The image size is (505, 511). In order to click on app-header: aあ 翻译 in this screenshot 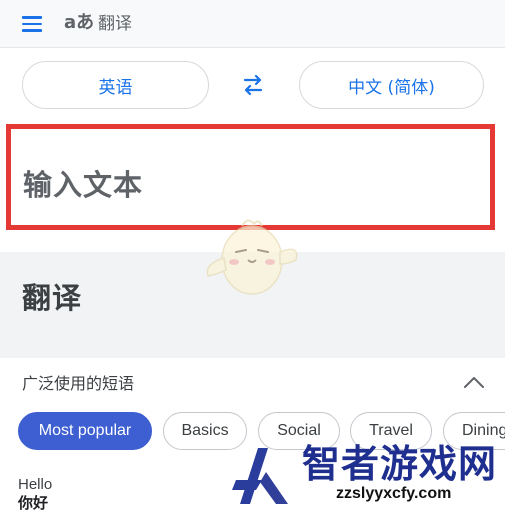, I will do `click(252, 24)`.